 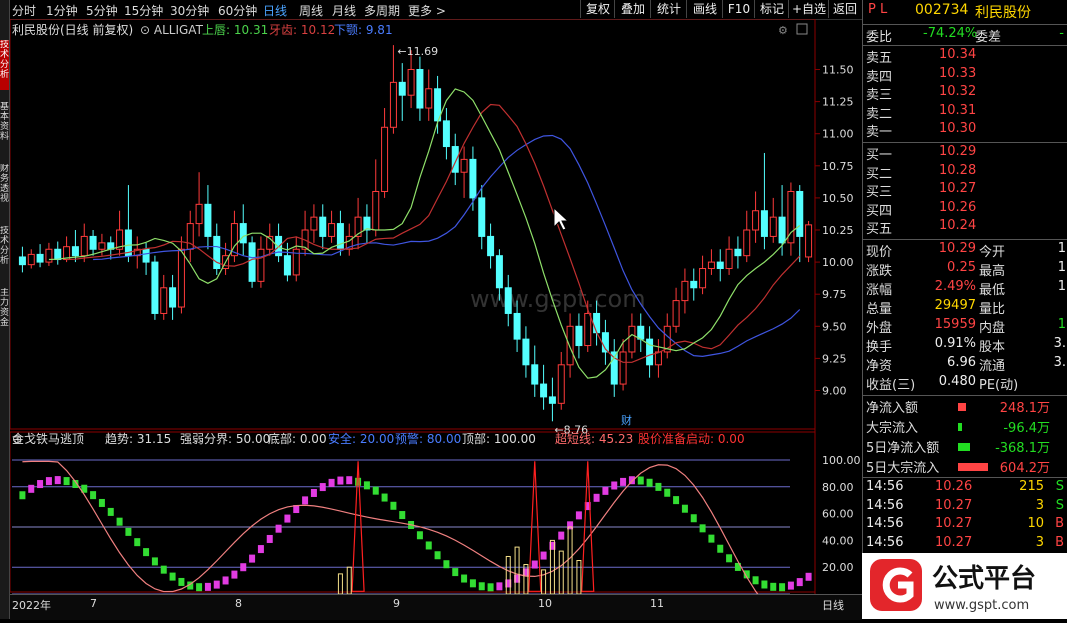 I want to click on quote-value: 0.480, so click(x=957, y=381).